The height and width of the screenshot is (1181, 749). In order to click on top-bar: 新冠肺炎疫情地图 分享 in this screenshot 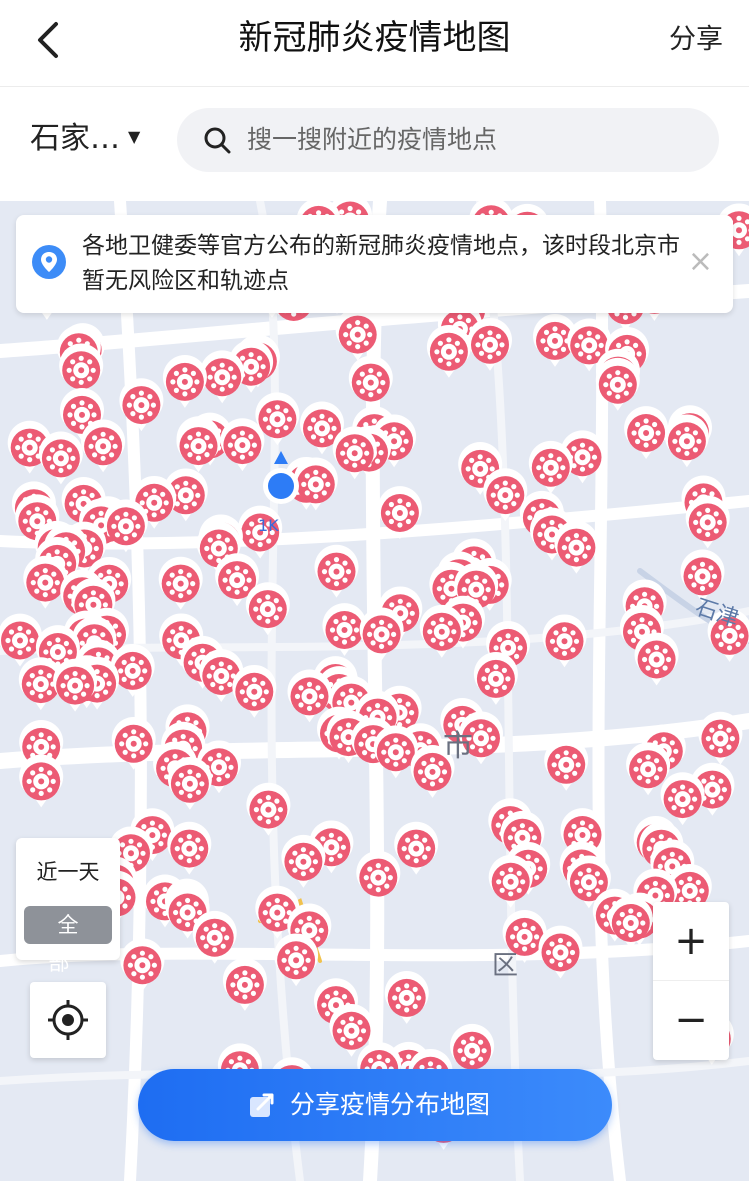, I will do `click(374, 43)`.